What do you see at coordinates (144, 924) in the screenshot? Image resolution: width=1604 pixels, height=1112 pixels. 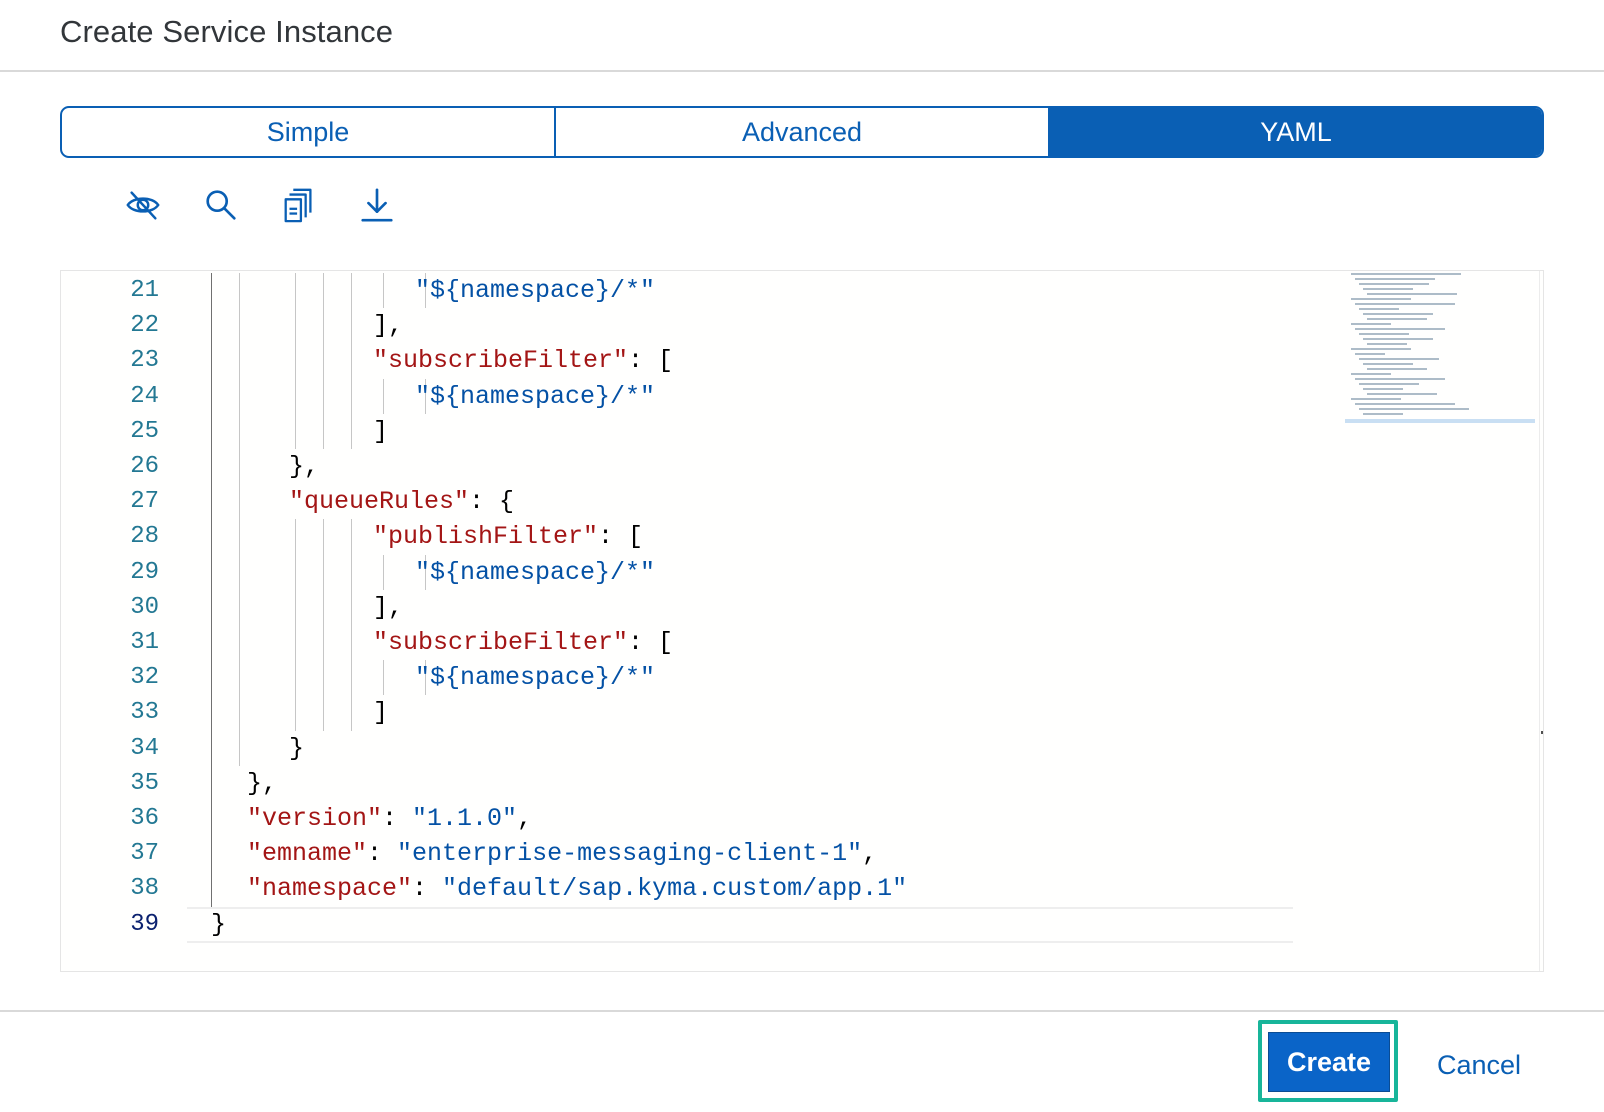 I see `line-number: 39` at bounding box center [144, 924].